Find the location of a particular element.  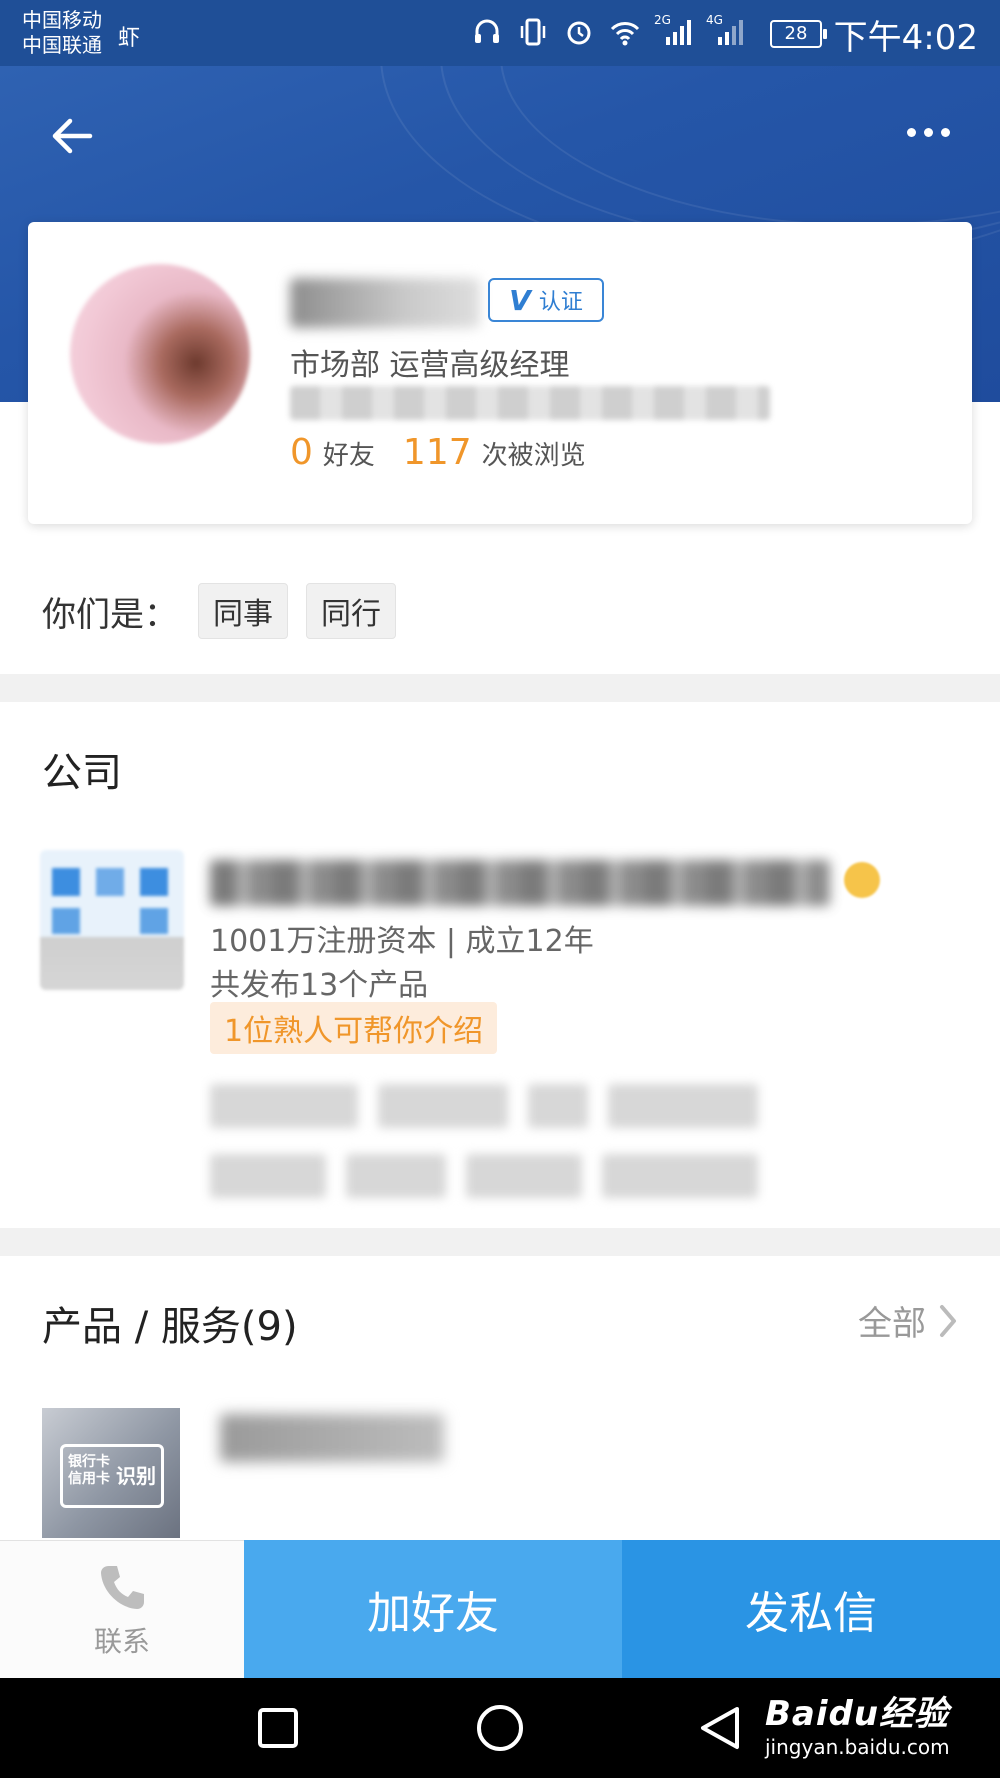

watermark-url: jingyan.baidu.com is located at coordinates (857, 1747).